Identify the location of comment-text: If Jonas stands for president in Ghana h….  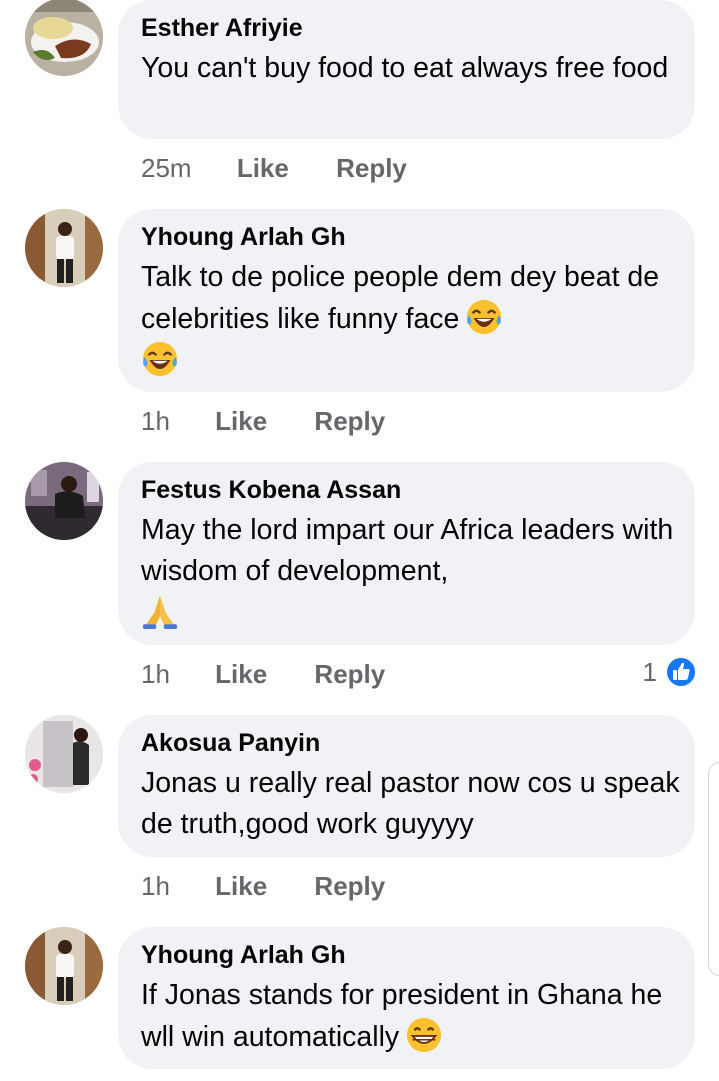
(413, 1016).